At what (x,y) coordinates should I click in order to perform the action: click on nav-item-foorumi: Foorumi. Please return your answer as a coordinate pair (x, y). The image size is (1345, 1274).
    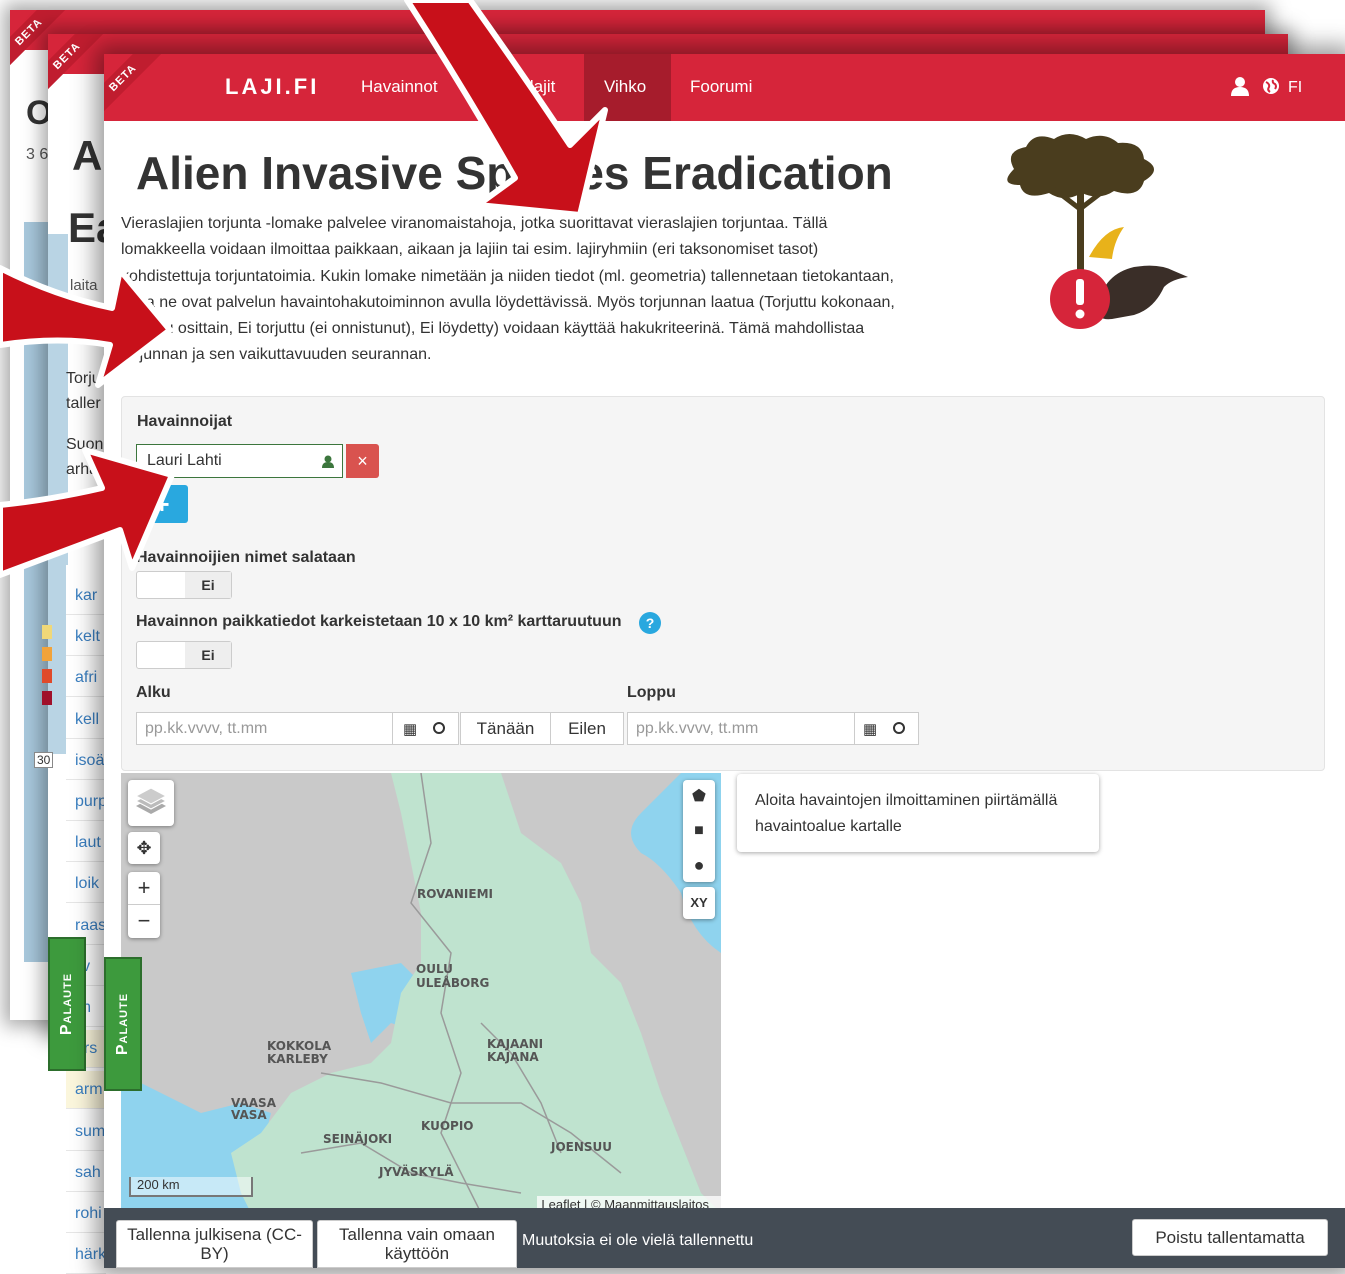
    Looking at the image, I should click on (721, 87).